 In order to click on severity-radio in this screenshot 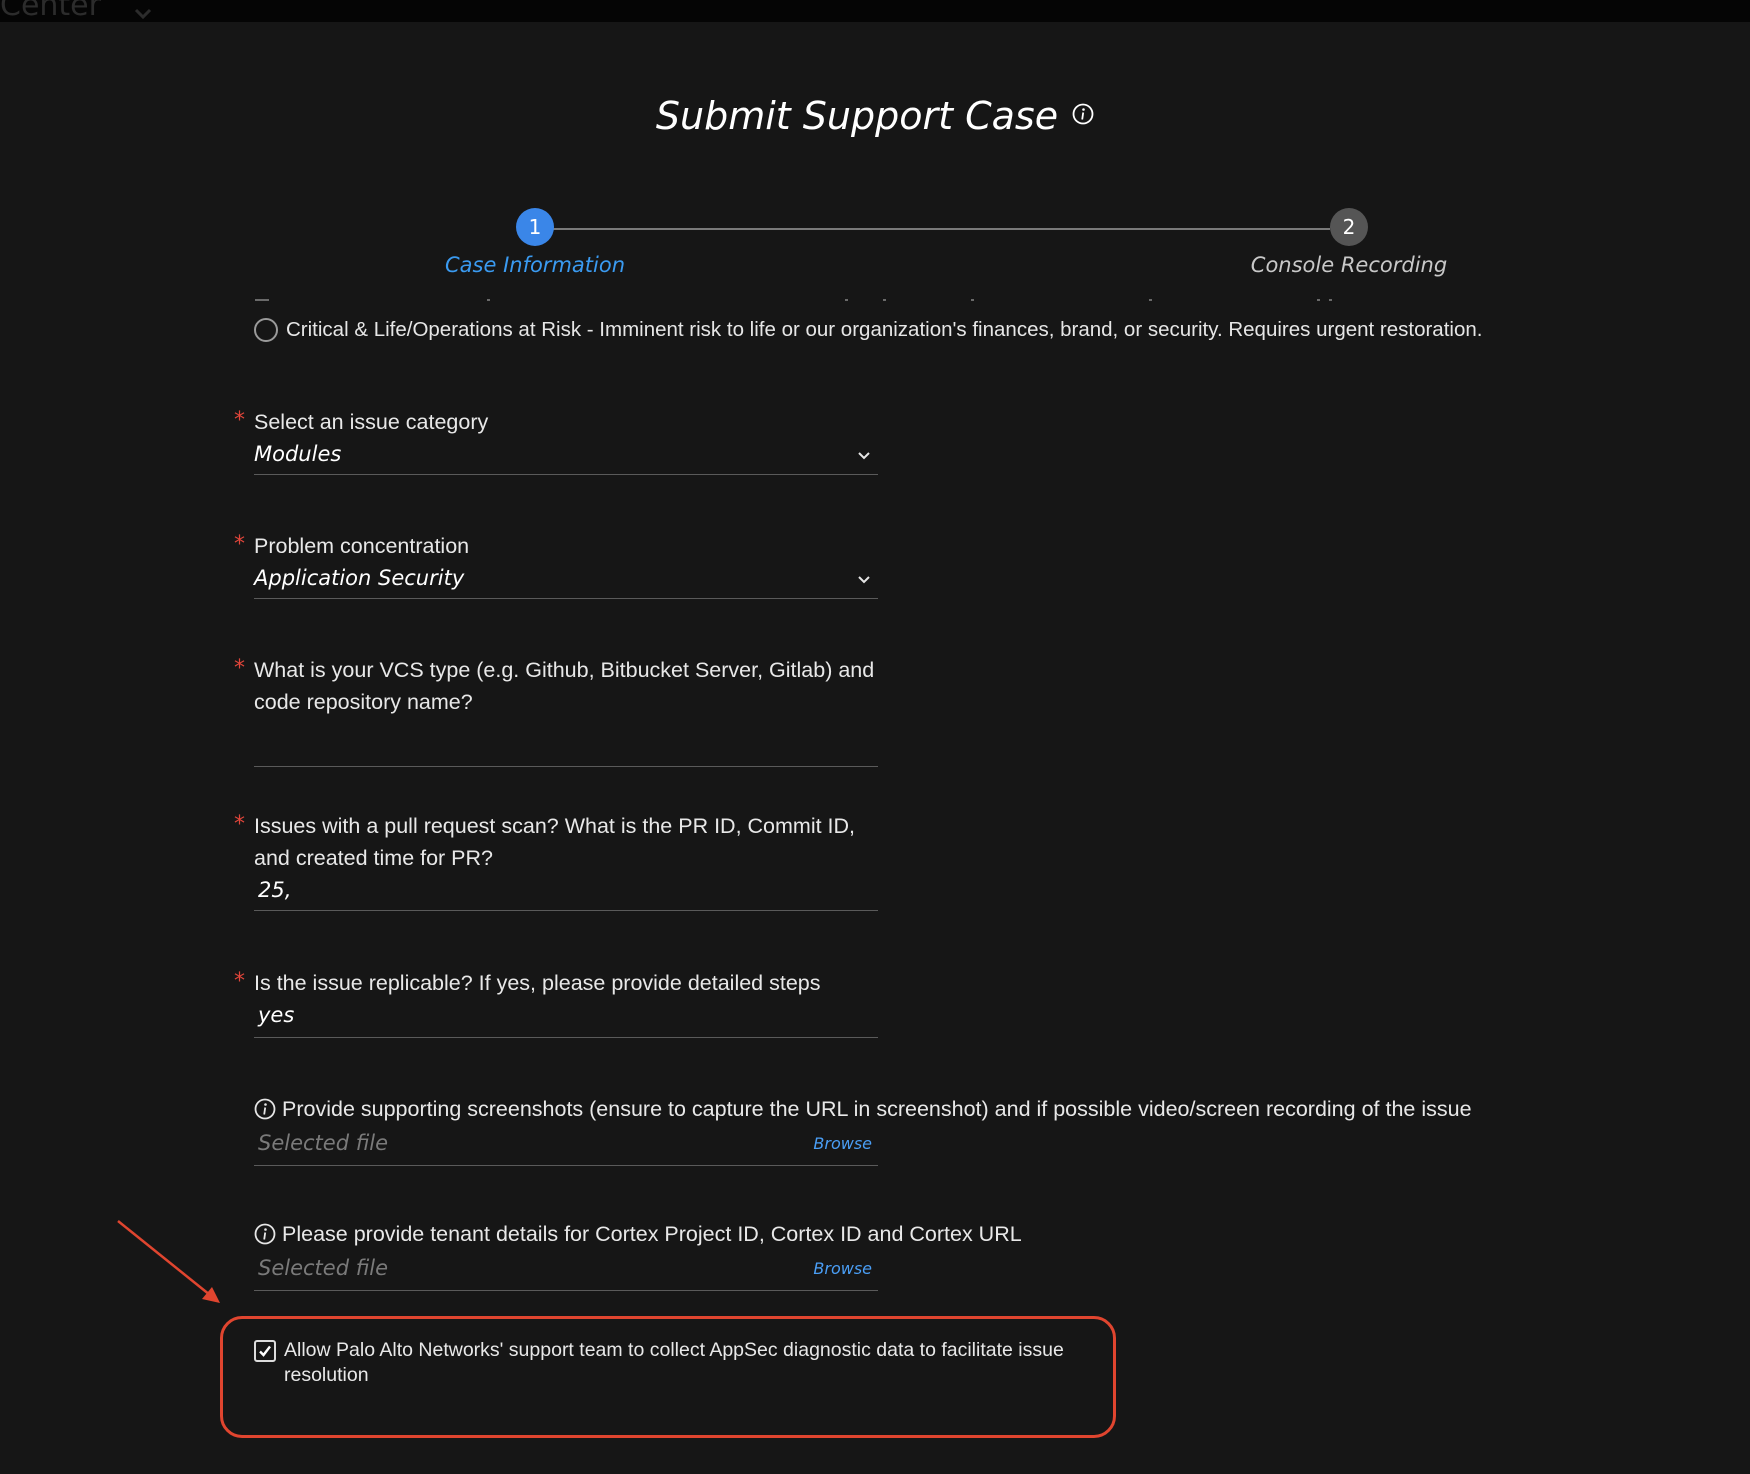, I will do `click(266, 330)`.